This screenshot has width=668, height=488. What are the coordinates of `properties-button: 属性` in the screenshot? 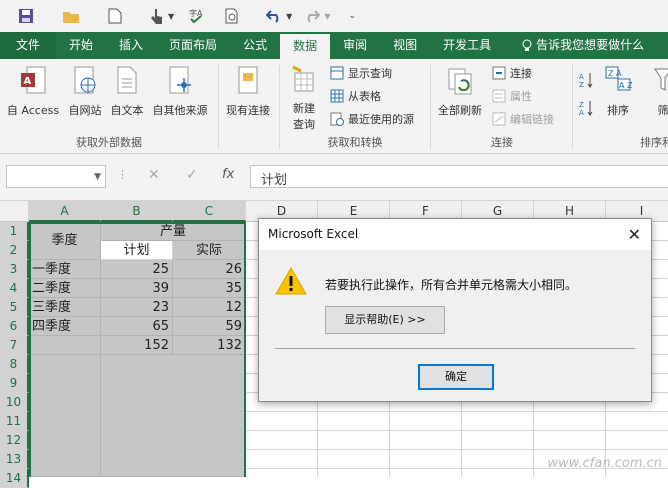 It's located at (512, 96).